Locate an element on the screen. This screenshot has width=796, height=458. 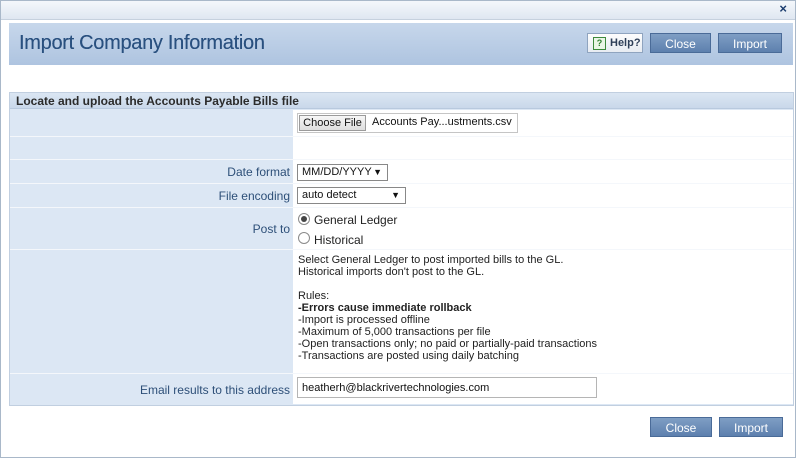
radio-historical is located at coordinates (304, 238).